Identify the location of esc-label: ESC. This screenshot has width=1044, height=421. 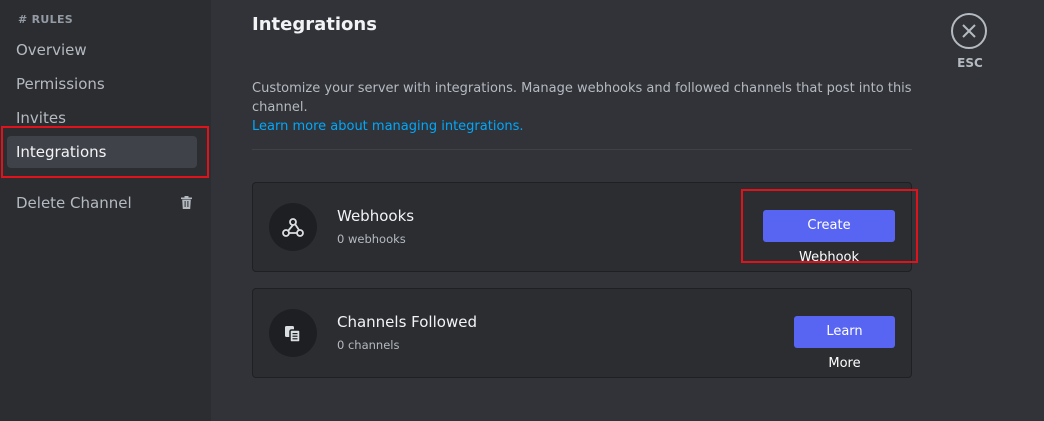
(970, 63).